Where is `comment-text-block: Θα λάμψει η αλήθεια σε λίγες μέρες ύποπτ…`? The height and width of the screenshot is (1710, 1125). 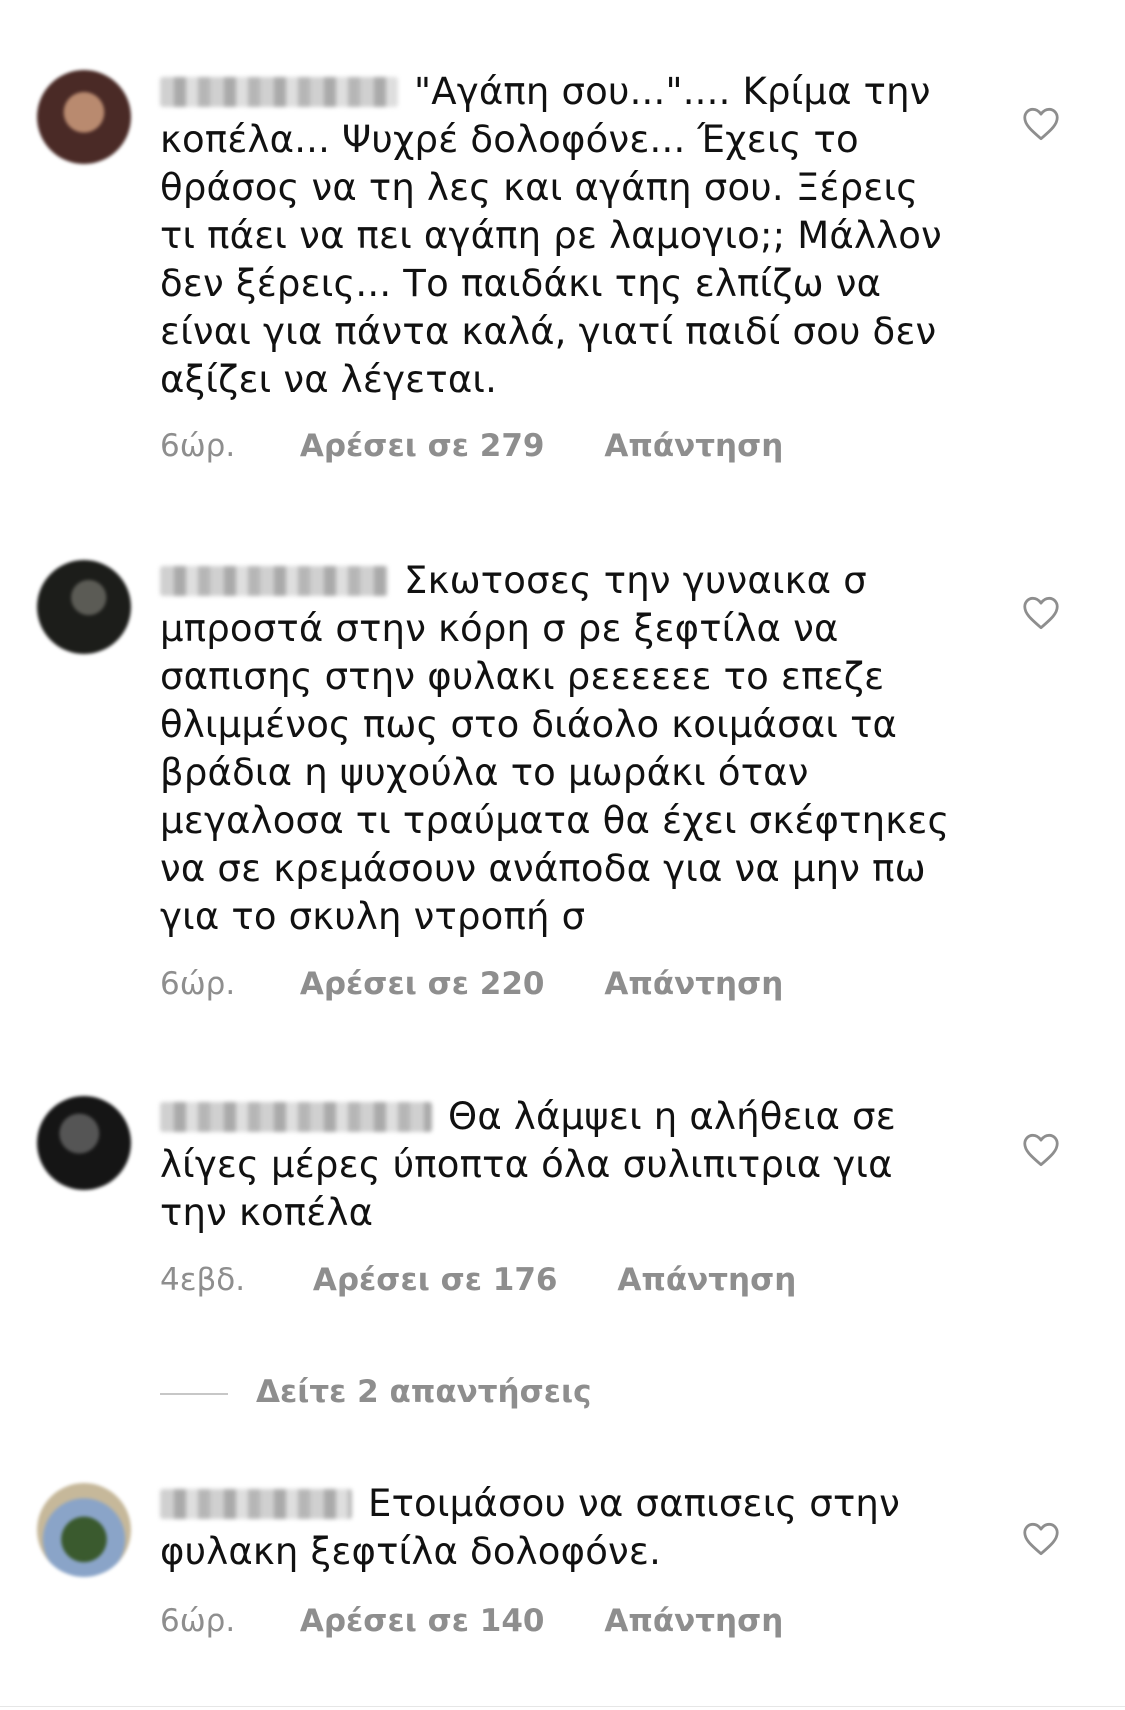
comment-text-block: Θα λάμψει η αλήθεια σε λίγες μέρες ύποπτ… is located at coordinates (555, 1165).